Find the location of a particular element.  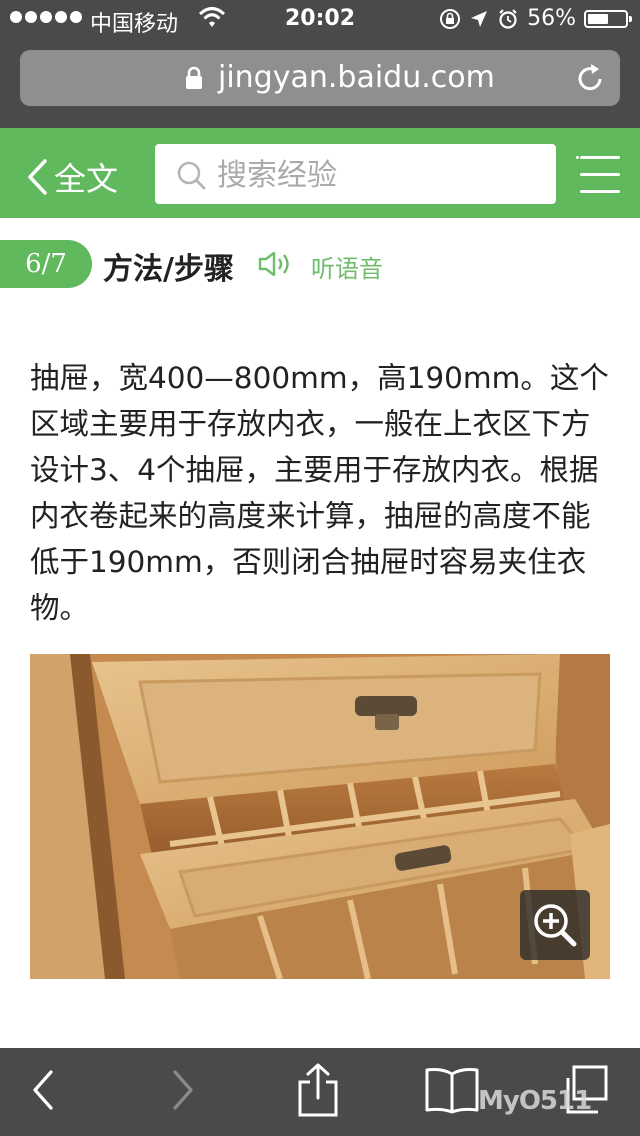

speaker-icon is located at coordinates (278, 264).